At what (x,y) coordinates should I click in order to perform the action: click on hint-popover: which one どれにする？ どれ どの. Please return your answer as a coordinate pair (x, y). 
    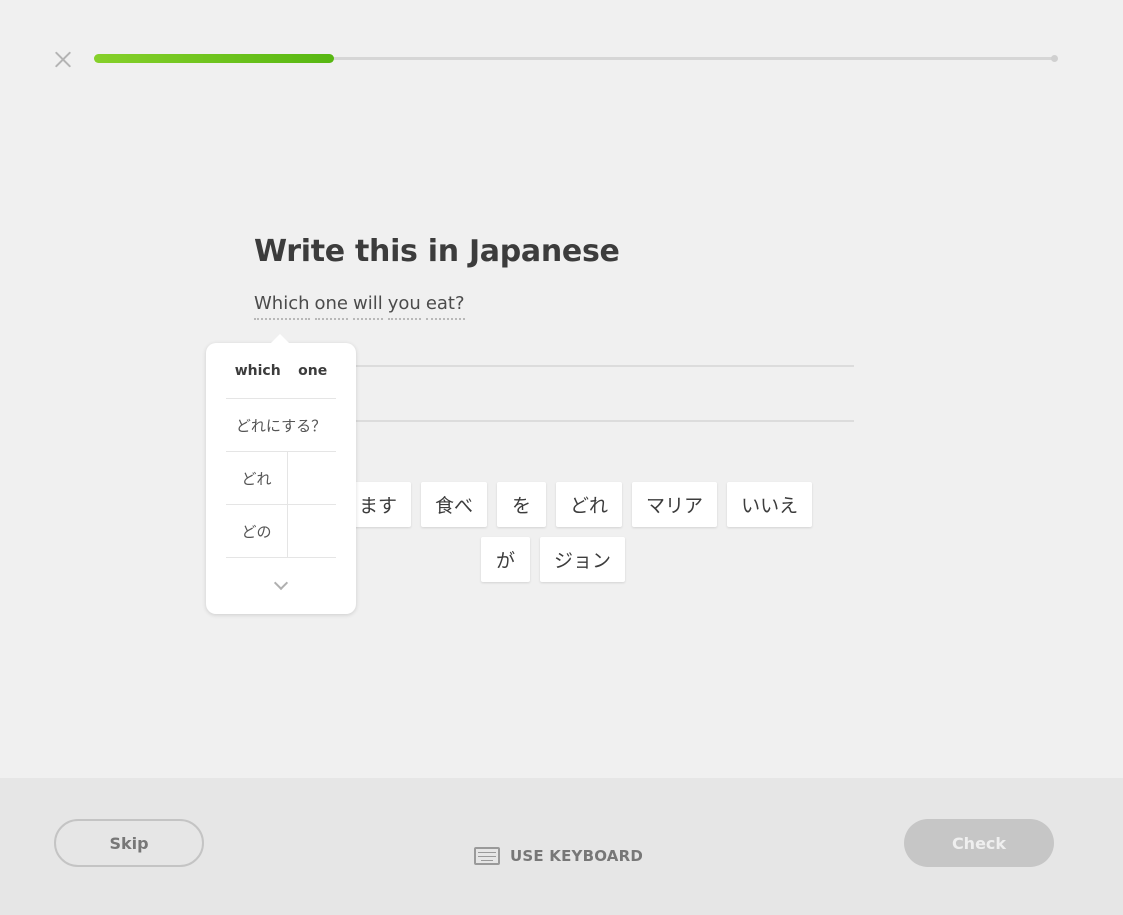
    Looking at the image, I should click on (281, 474).